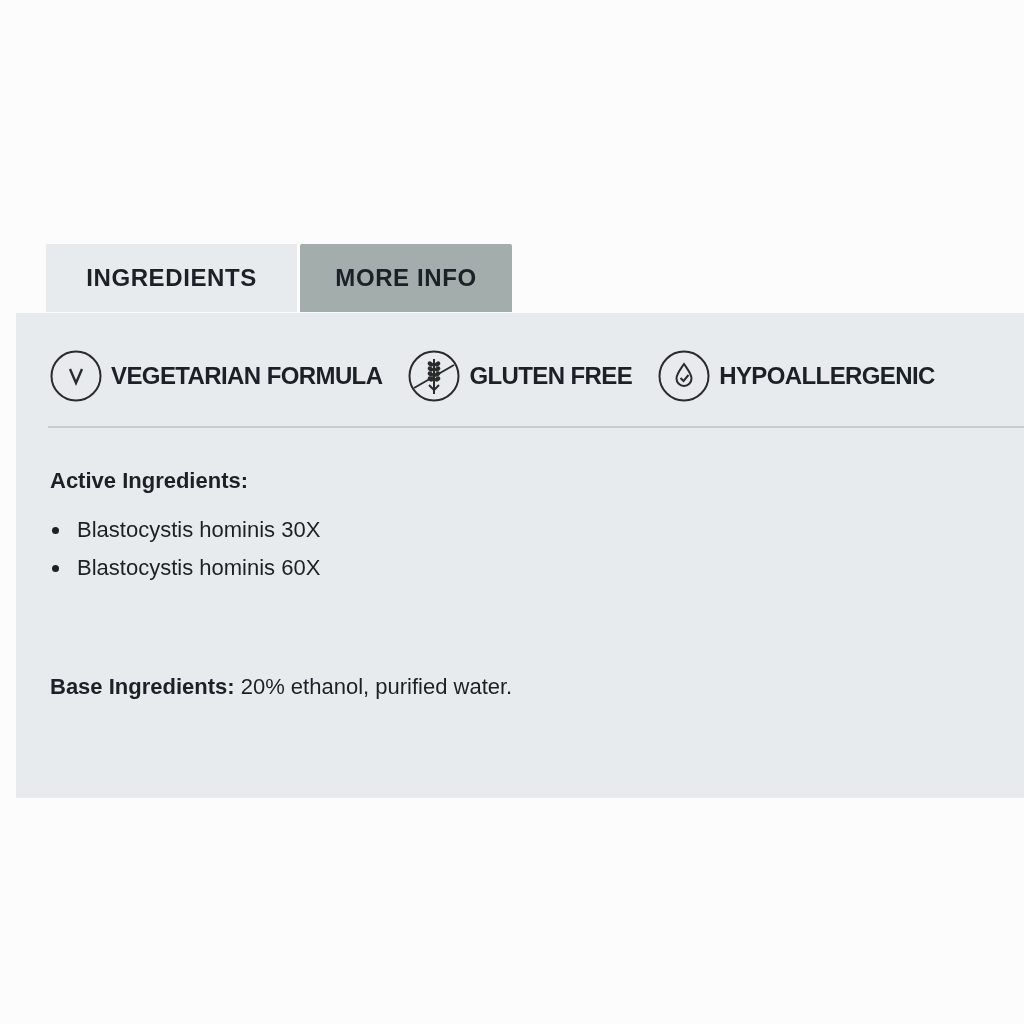  I want to click on crossed-wheat-icon, so click(434, 376).